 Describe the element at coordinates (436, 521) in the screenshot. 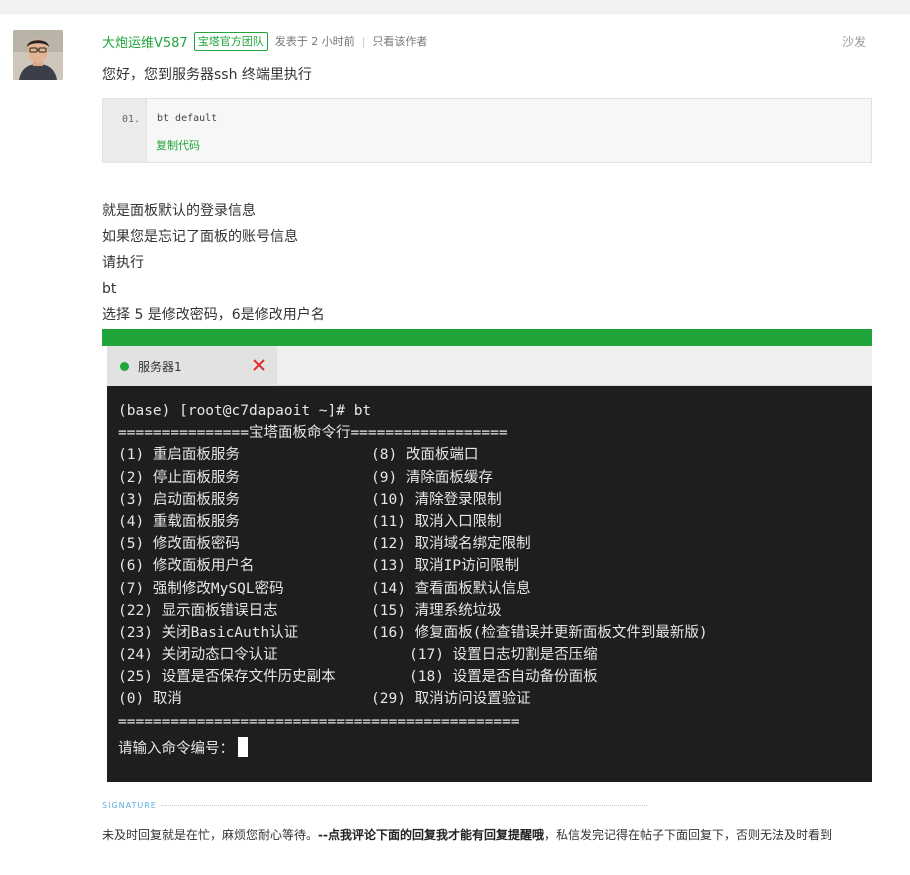

I see `menu-option: (11) 取消入口限制` at that location.